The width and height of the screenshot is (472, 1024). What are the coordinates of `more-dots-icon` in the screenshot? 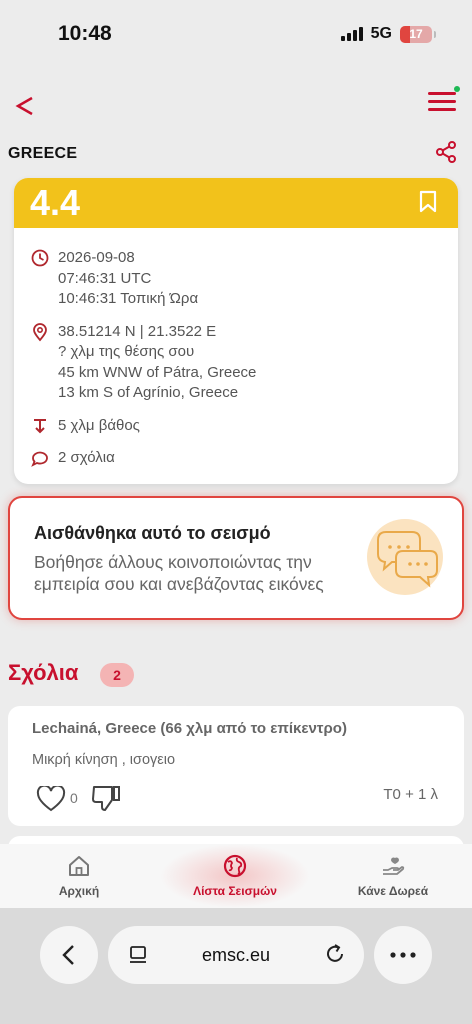 It's located at (403, 955).